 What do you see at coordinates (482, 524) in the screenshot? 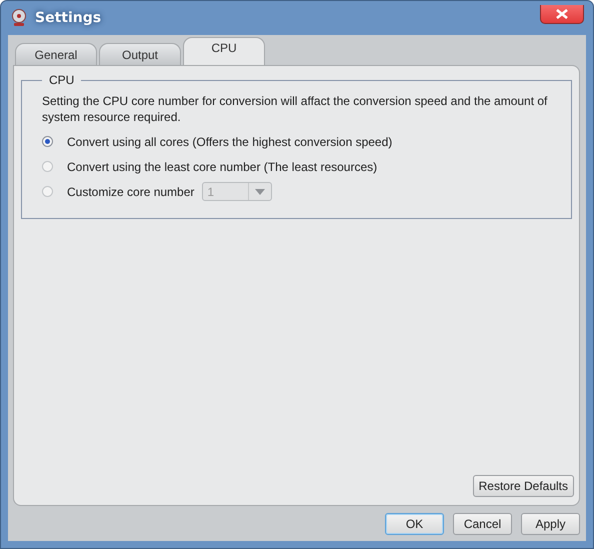
I see `dialog-button: Cancel` at bounding box center [482, 524].